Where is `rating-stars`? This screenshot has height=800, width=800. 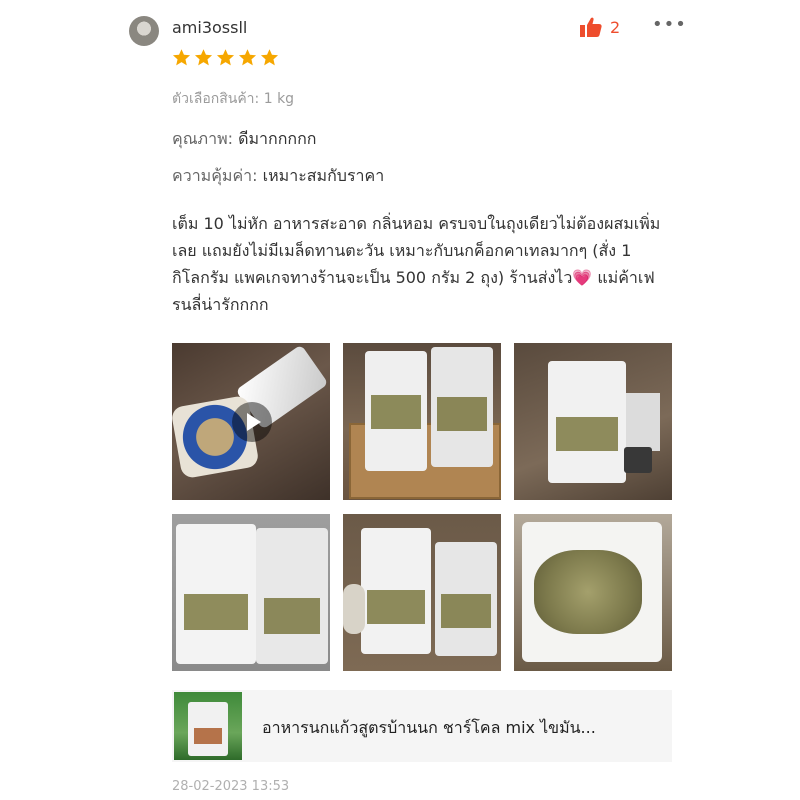
rating-stars is located at coordinates (225, 57).